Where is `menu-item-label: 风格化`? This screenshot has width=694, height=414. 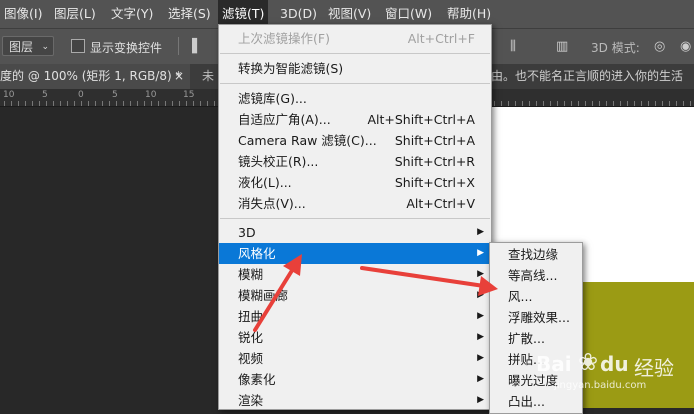
menu-item-label: 风格化 is located at coordinates (257, 253).